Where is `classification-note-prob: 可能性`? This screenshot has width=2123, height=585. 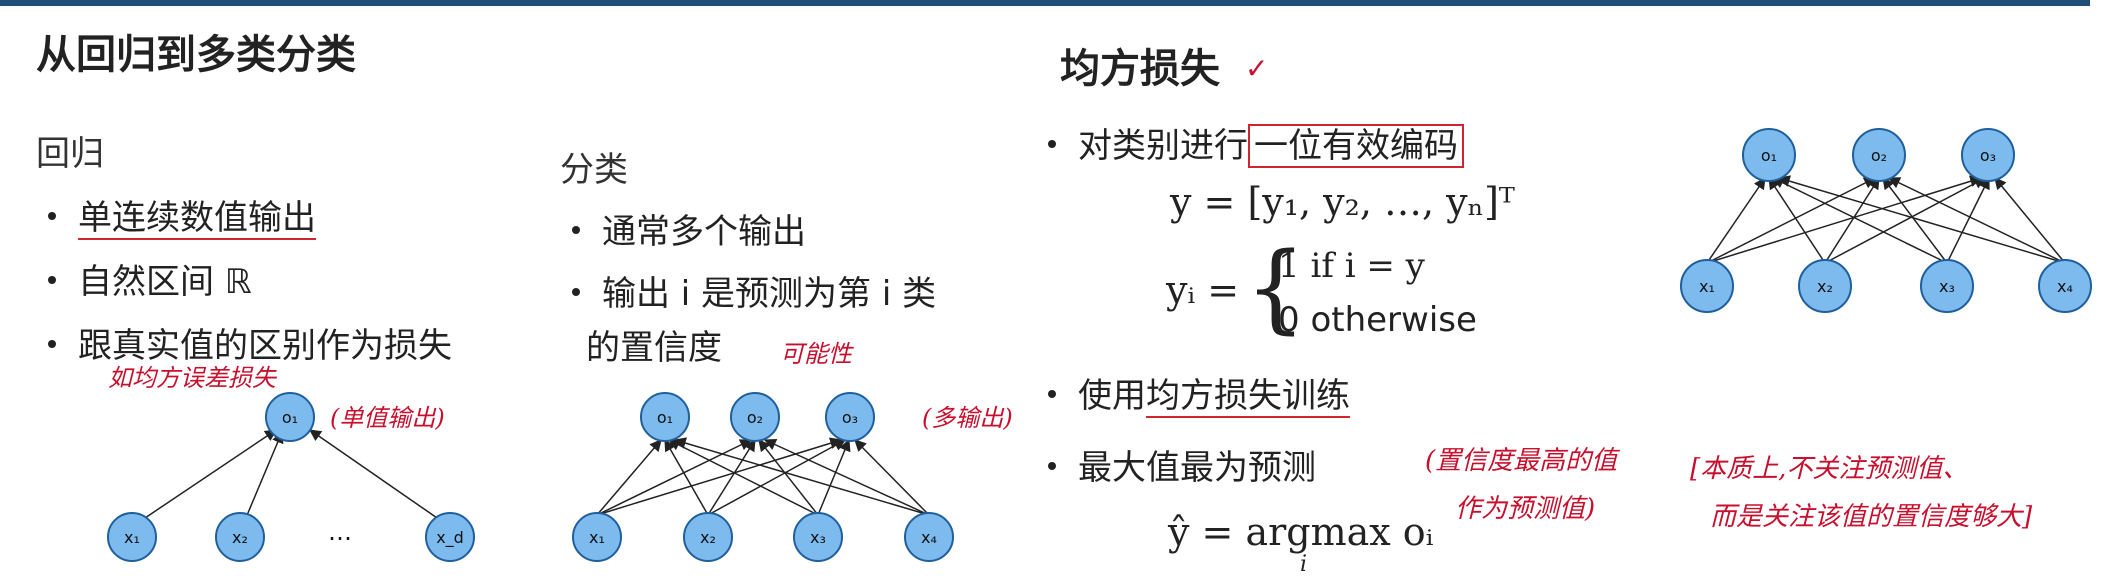 classification-note-prob: 可能性 is located at coordinates (816, 354).